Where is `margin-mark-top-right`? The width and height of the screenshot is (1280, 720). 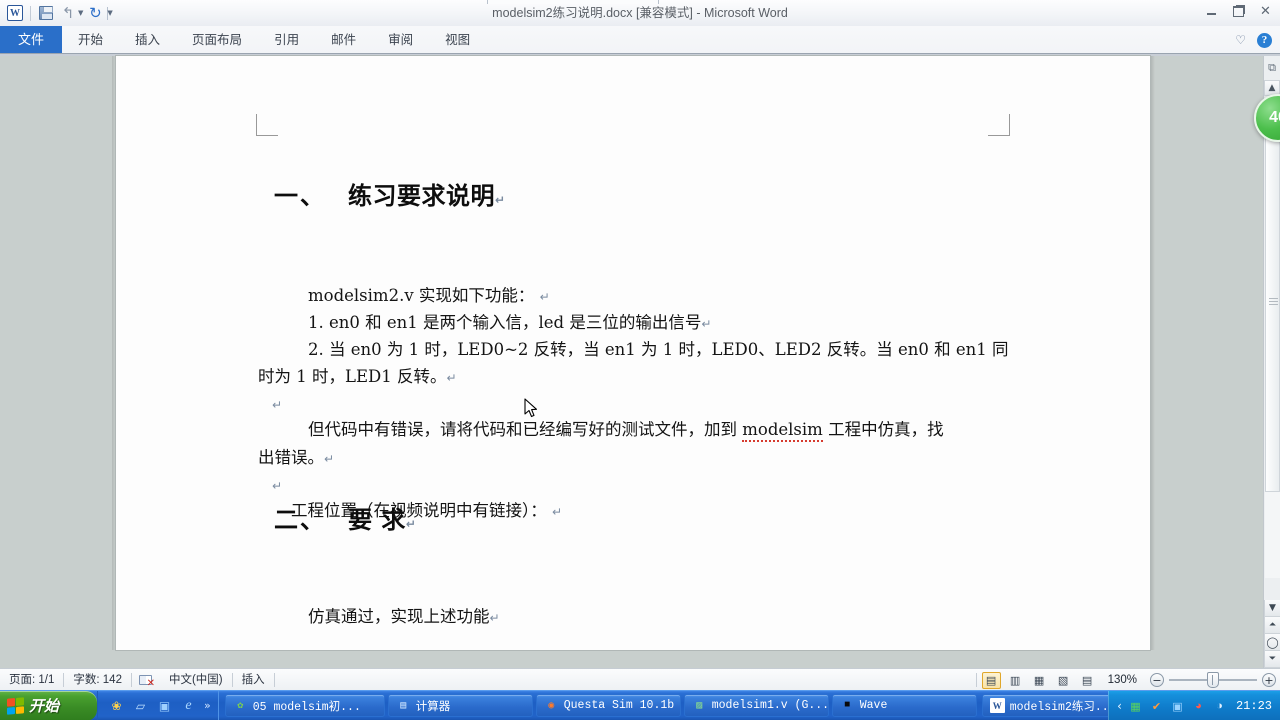 margin-mark-top-right is located at coordinates (999, 125).